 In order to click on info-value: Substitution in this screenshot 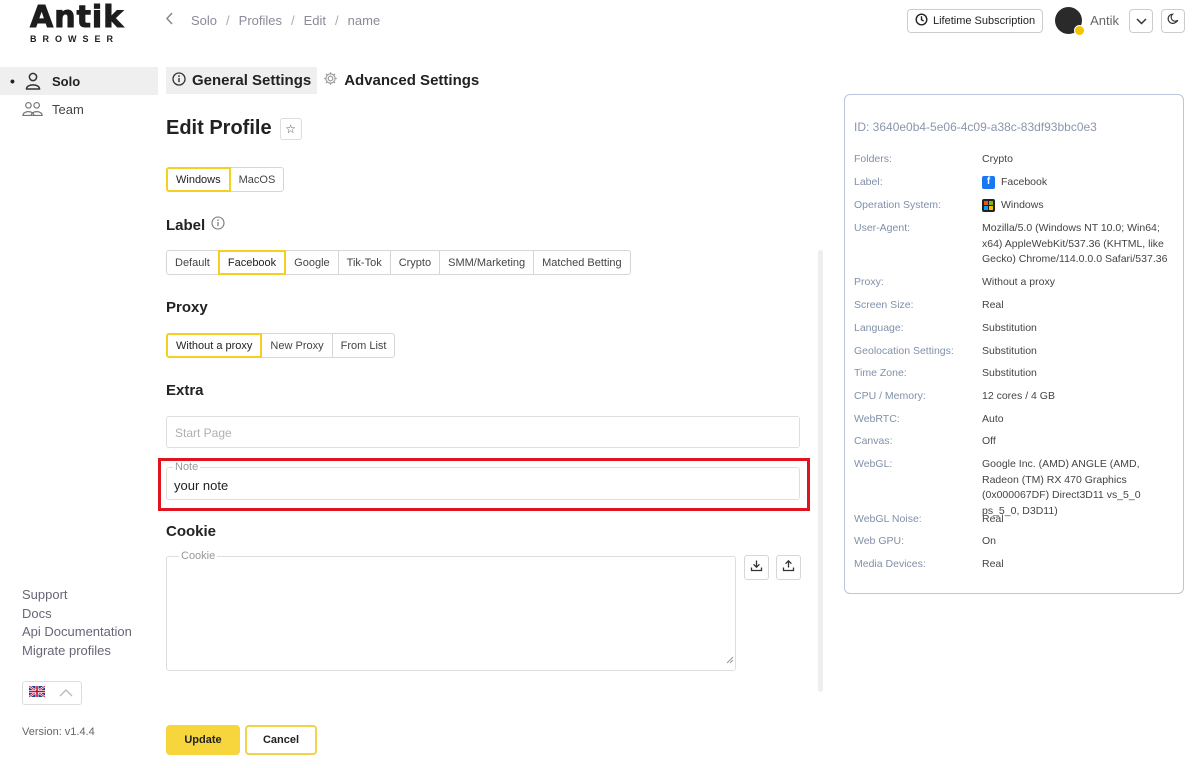, I will do `click(1079, 329)`.